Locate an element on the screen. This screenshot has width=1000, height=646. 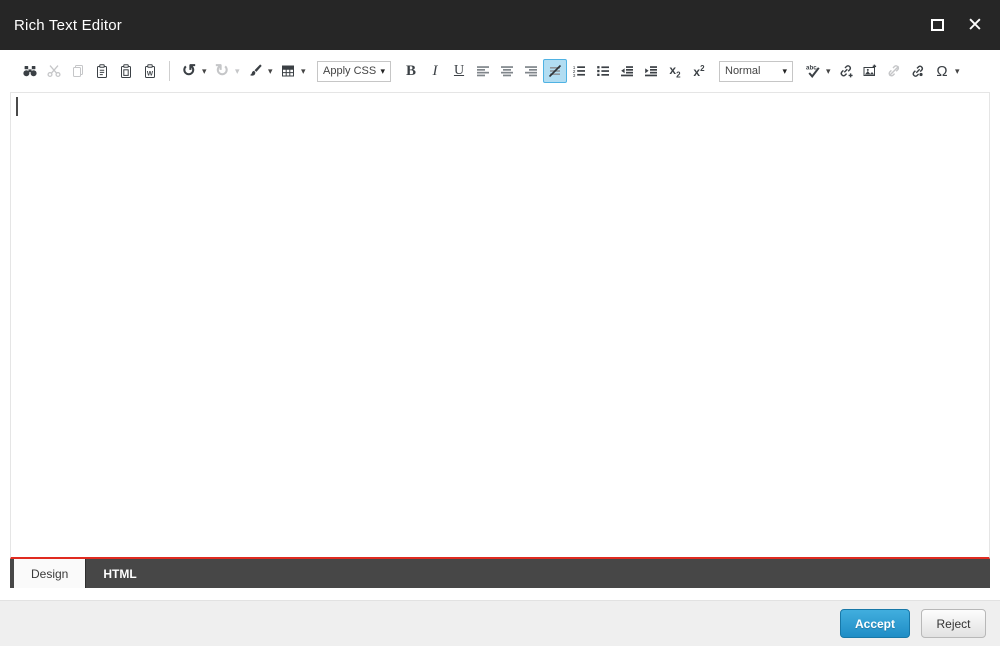
insert-image-button is located at coordinates (870, 71).